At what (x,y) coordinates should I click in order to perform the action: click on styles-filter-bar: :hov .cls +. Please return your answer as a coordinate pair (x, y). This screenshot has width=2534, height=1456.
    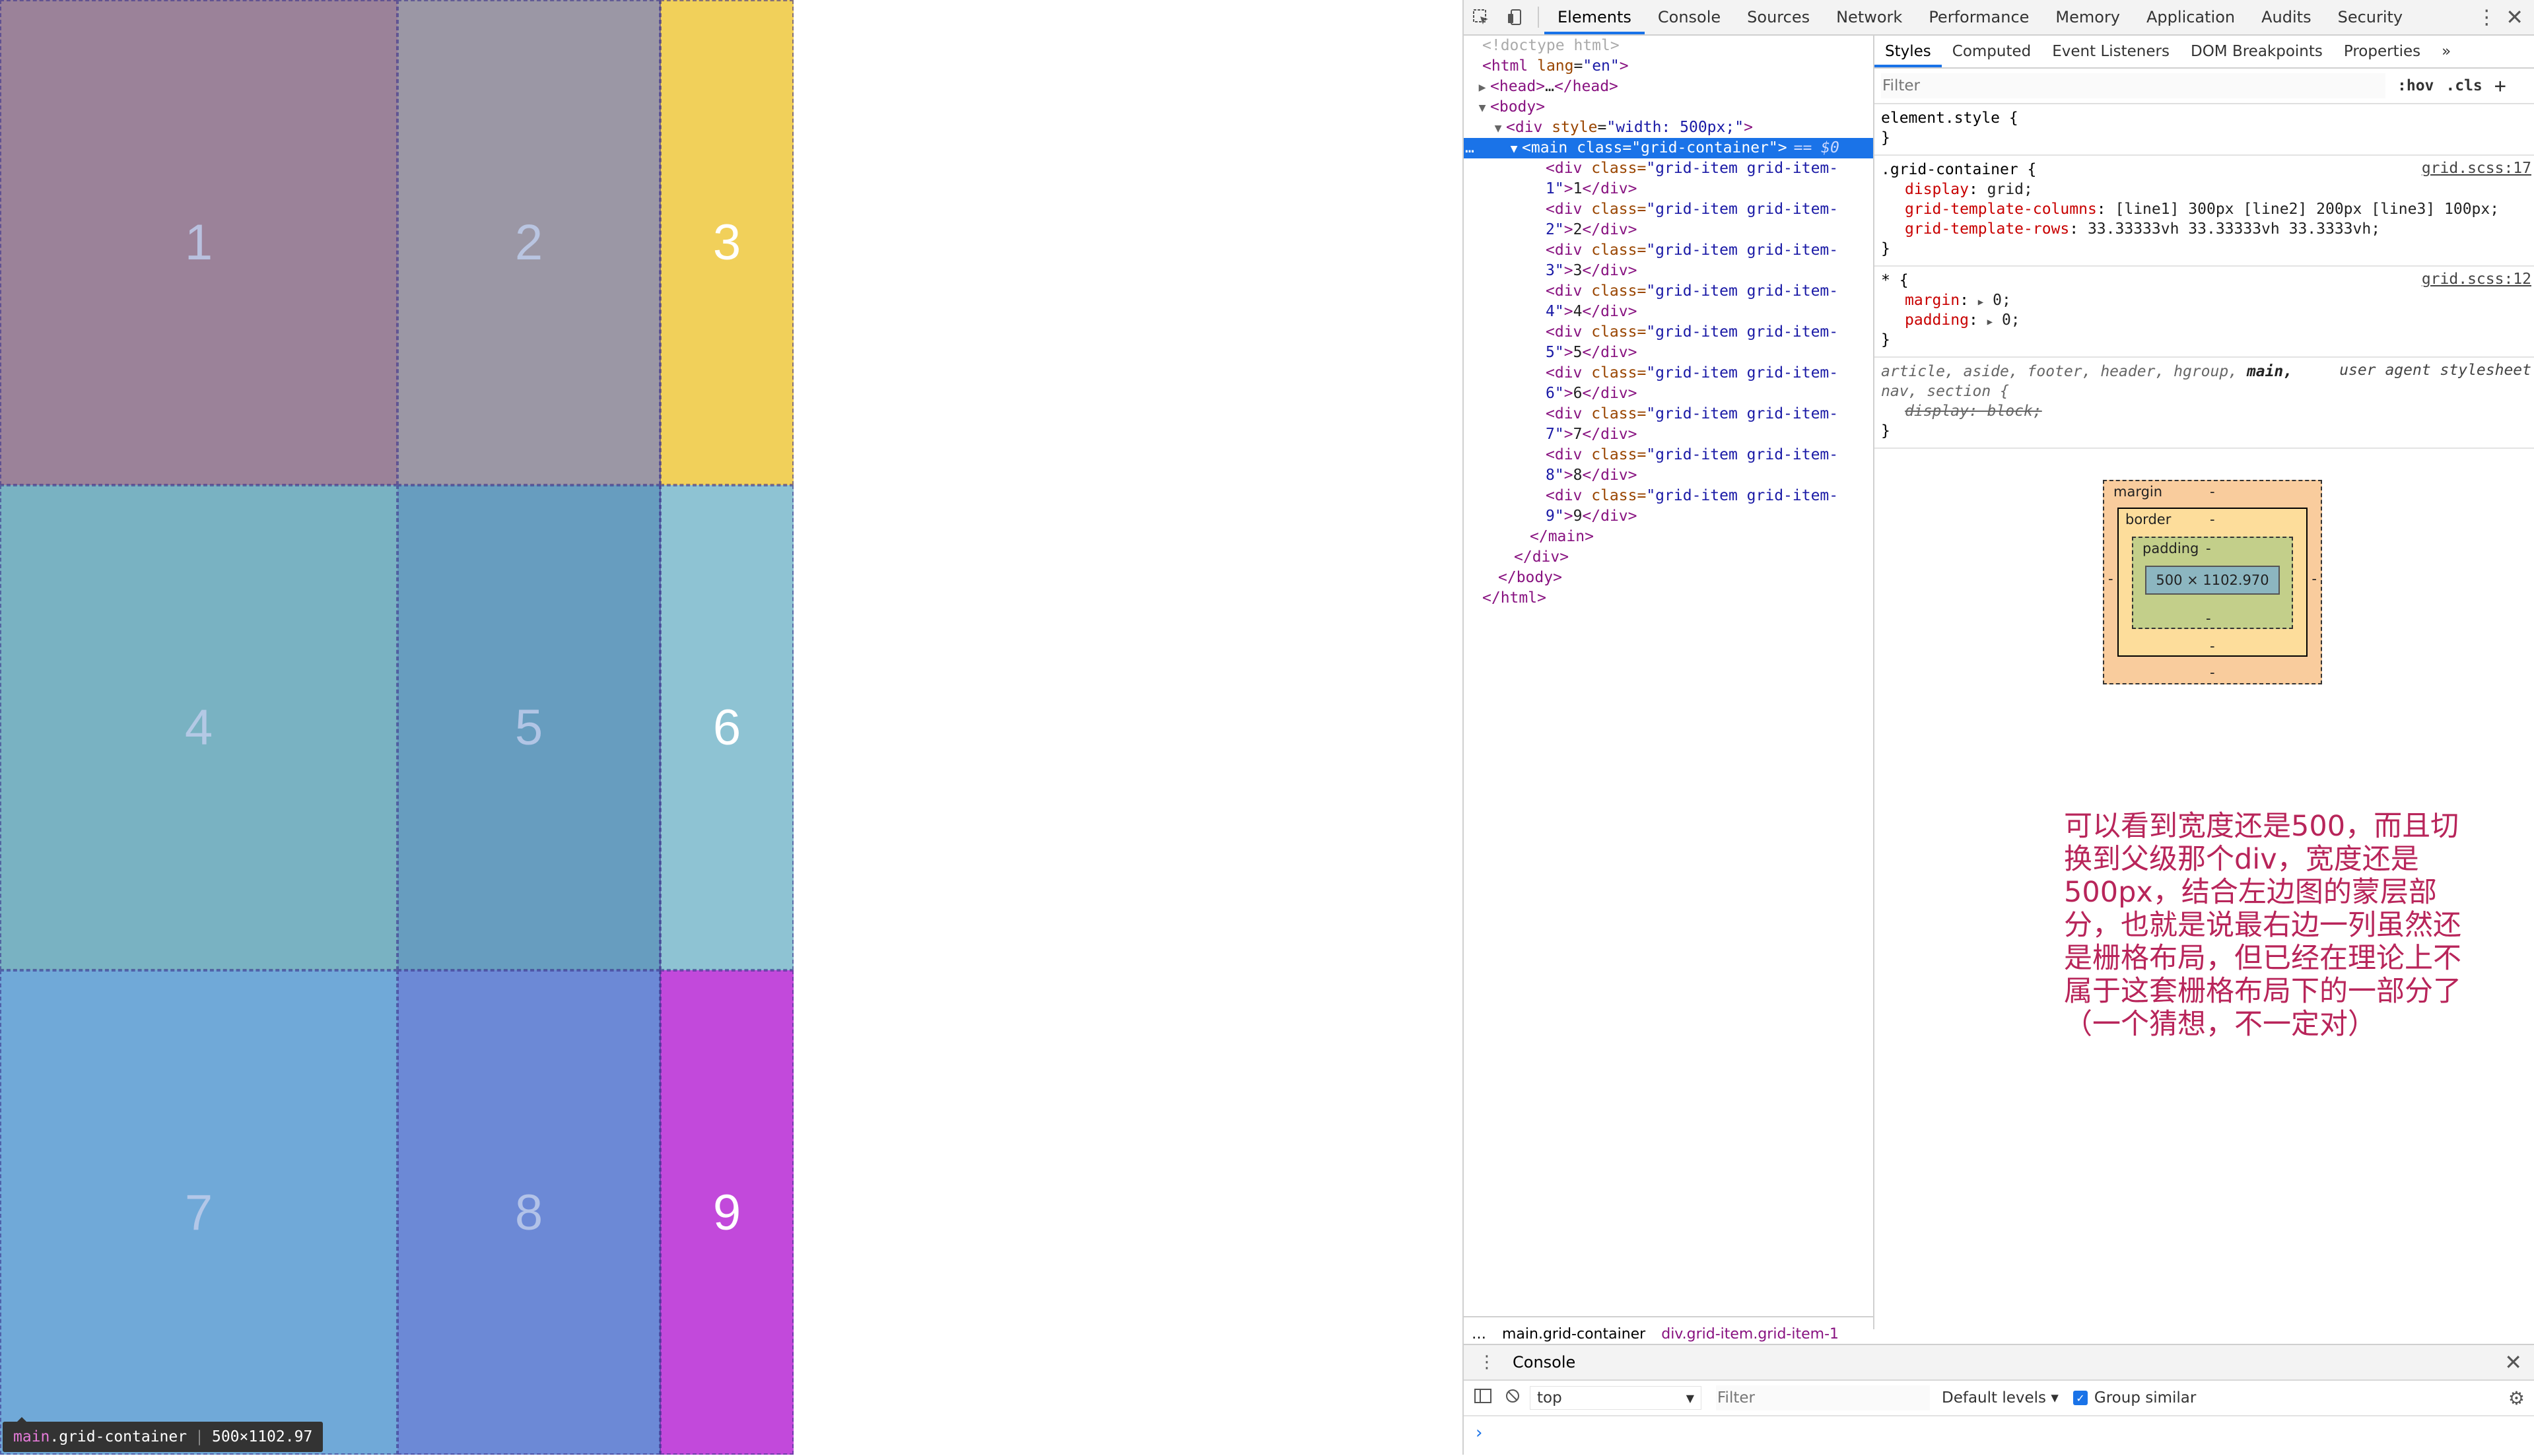
    Looking at the image, I should click on (2204, 86).